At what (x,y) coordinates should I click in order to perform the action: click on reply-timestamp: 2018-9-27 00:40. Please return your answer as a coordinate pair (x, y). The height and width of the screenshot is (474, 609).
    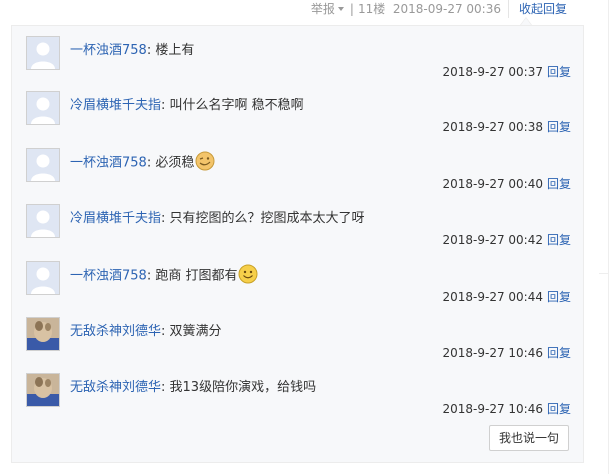
    Looking at the image, I should click on (492, 184).